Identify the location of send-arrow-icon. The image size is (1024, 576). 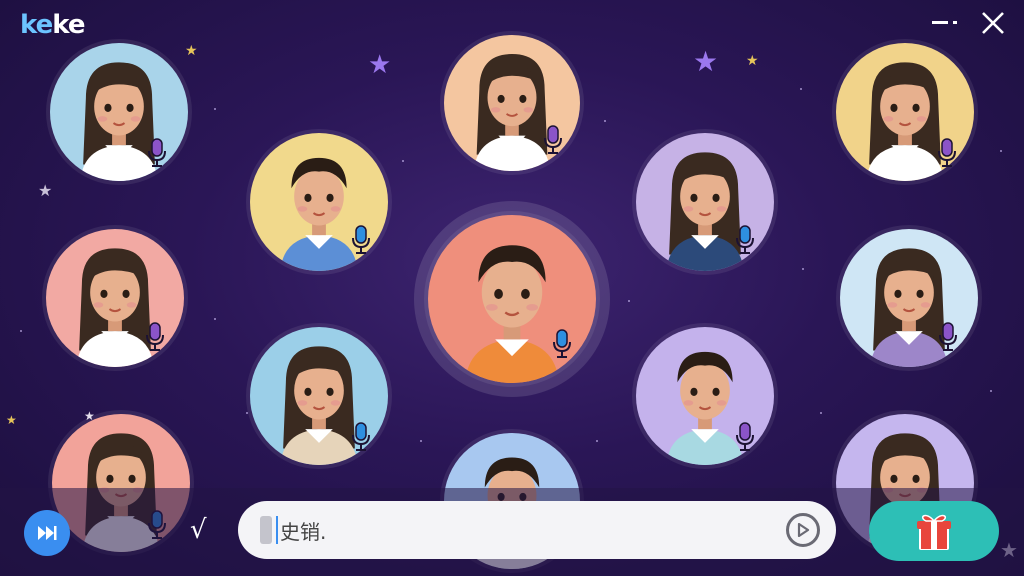
(803, 530).